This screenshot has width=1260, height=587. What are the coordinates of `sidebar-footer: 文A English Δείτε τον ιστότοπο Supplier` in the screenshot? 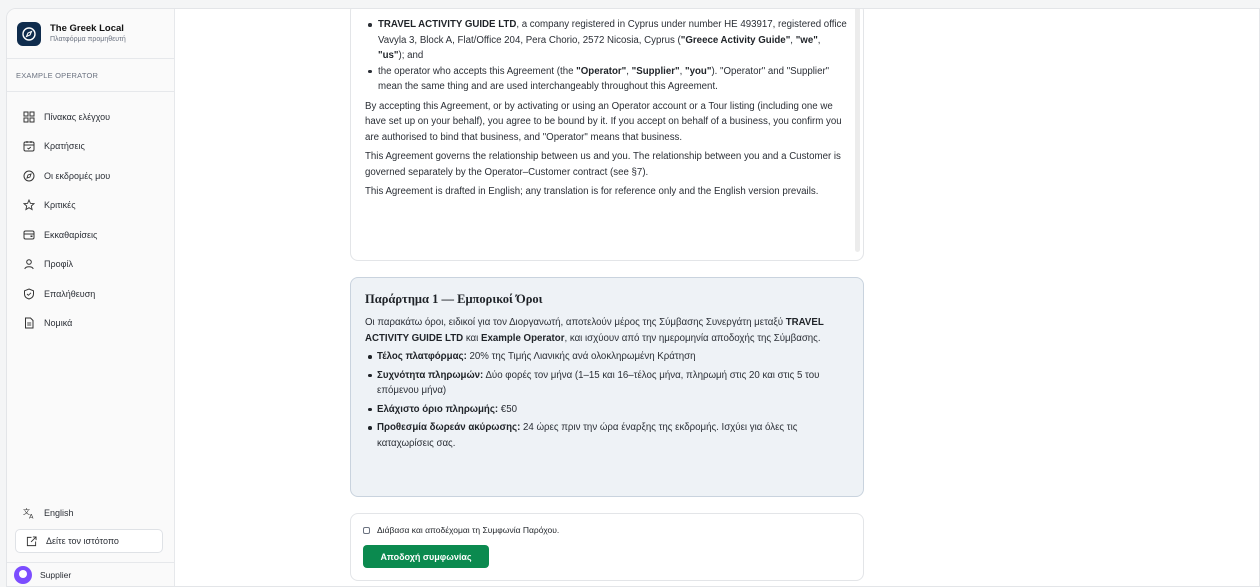 It's located at (90, 544).